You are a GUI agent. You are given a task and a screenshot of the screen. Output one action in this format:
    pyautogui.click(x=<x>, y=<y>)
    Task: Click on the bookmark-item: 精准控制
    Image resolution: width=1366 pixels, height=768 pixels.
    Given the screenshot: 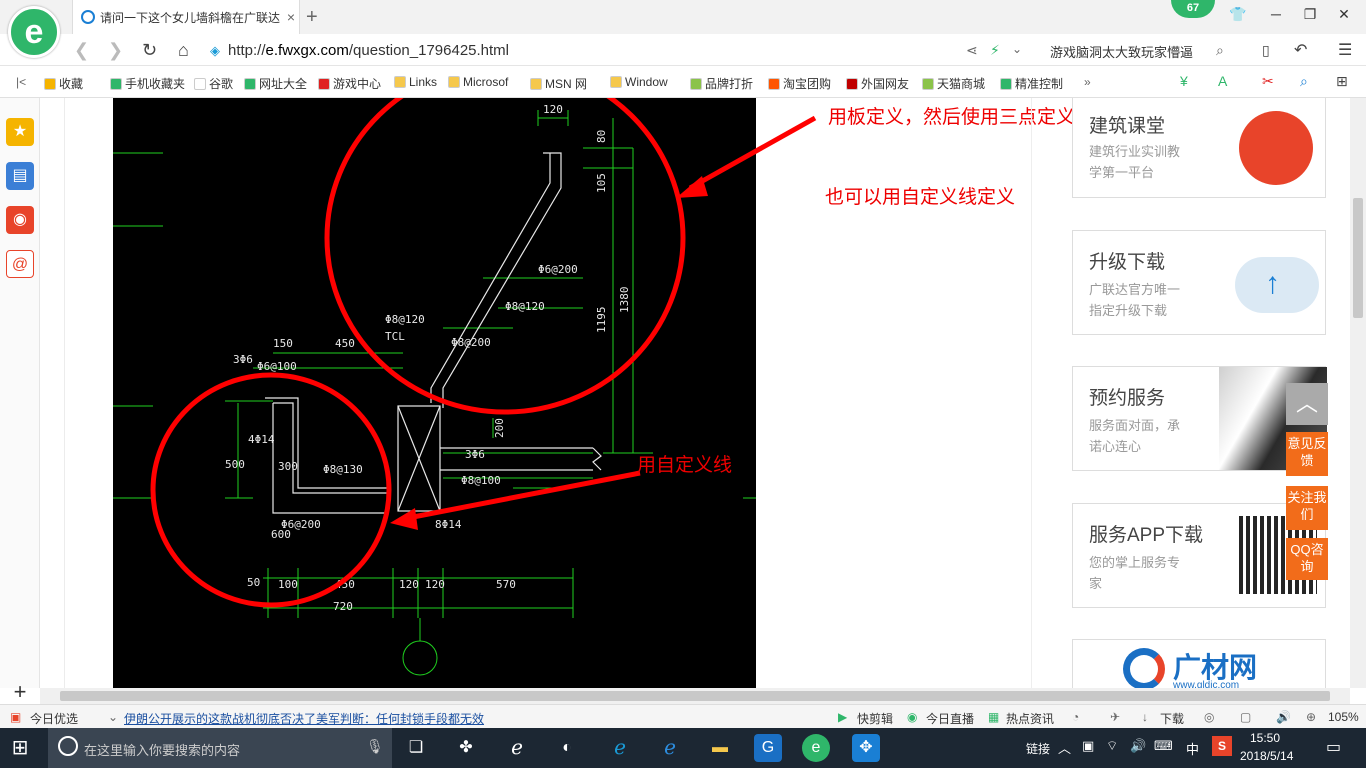 What is the action you would take?
    pyautogui.click(x=1031, y=83)
    